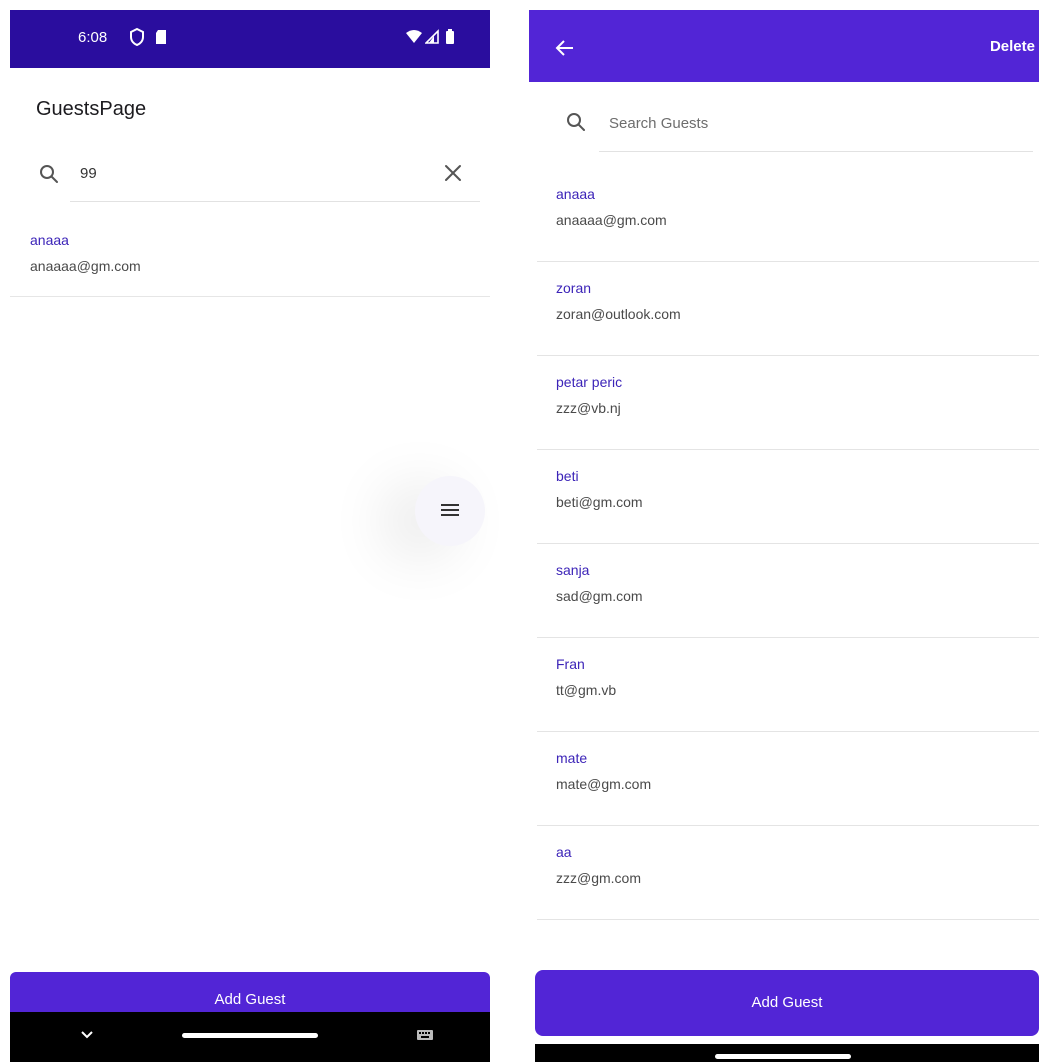 This screenshot has height=1062, width=1039. I want to click on delete-button: Delete, so click(1012, 46).